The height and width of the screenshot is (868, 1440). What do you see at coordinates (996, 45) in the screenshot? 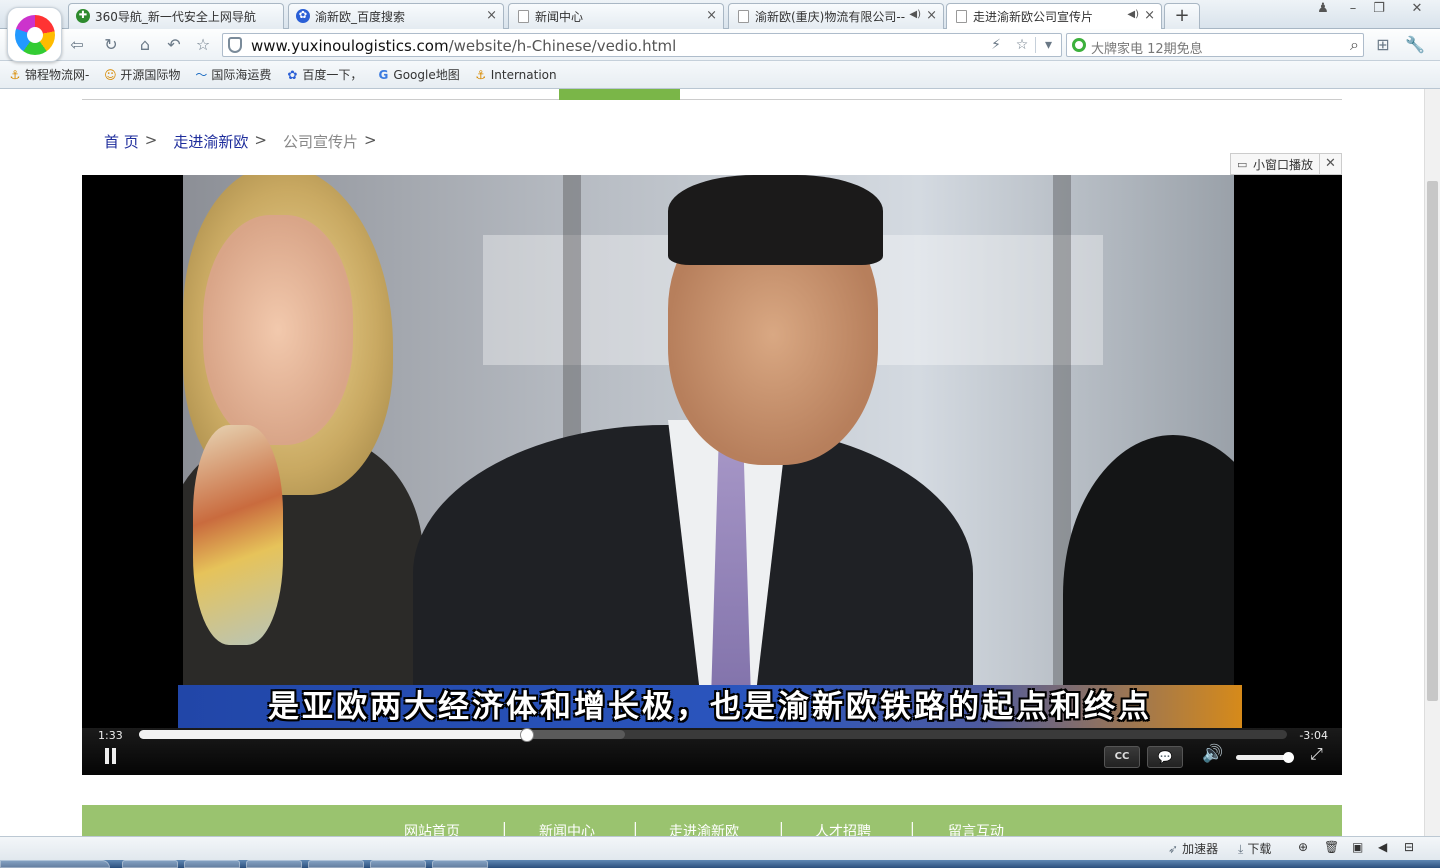
I see `lightning-icon: ⚡` at bounding box center [996, 45].